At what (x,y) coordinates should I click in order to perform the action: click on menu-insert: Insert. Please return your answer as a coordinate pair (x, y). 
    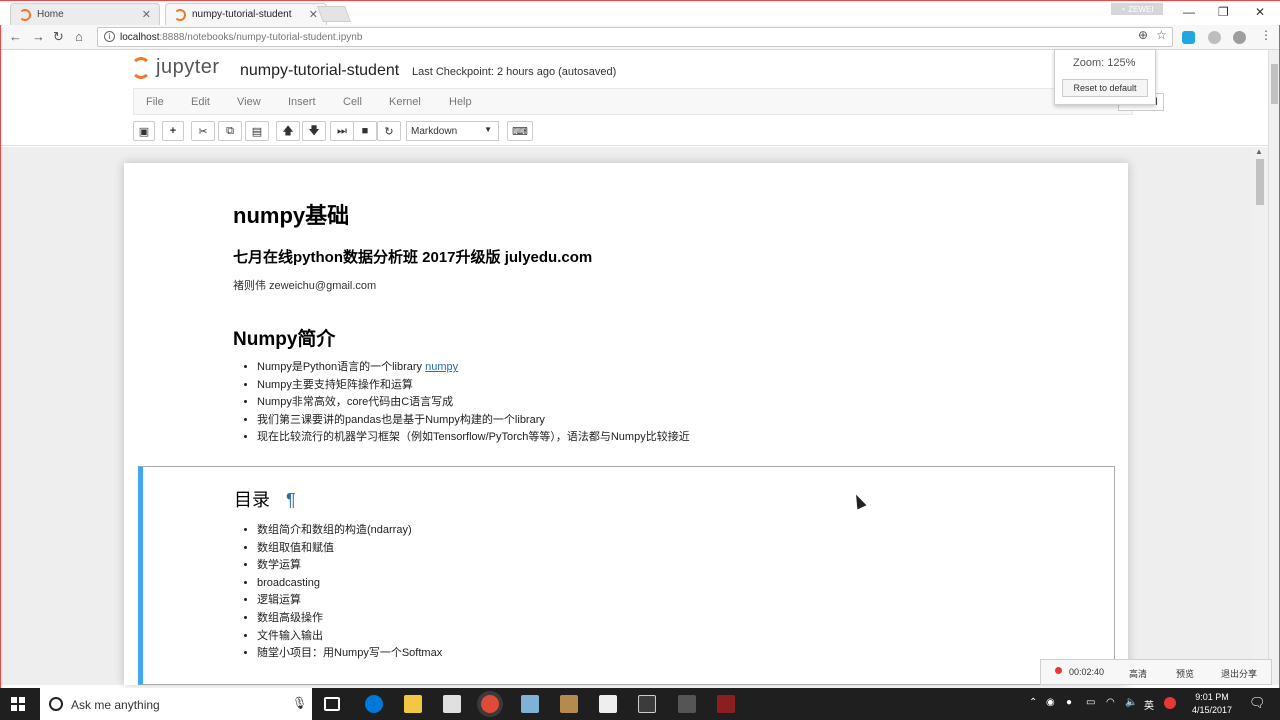
    Looking at the image, I should click on (302, 102).